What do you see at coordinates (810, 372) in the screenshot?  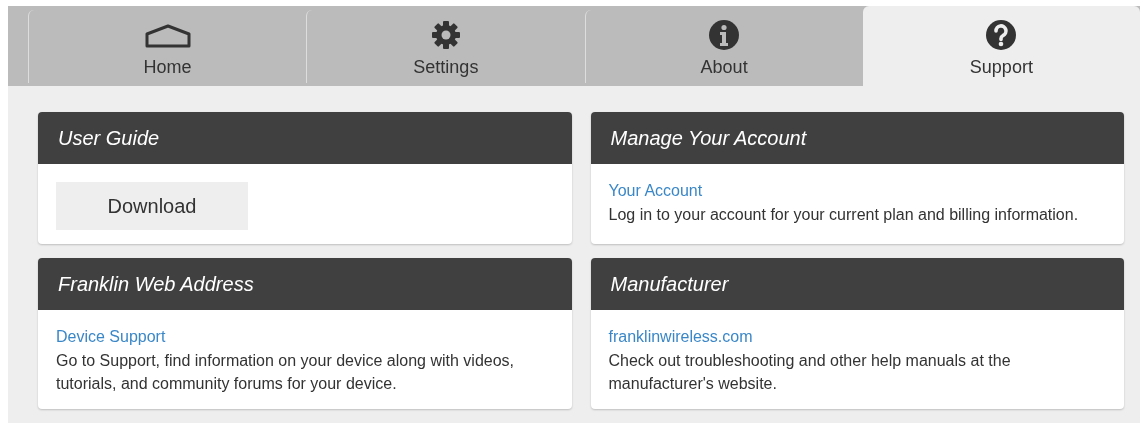 I see `card-description: Check out troubleshooting and other help manuals at the manufacturer's website.` at bounding box center [810, 372].